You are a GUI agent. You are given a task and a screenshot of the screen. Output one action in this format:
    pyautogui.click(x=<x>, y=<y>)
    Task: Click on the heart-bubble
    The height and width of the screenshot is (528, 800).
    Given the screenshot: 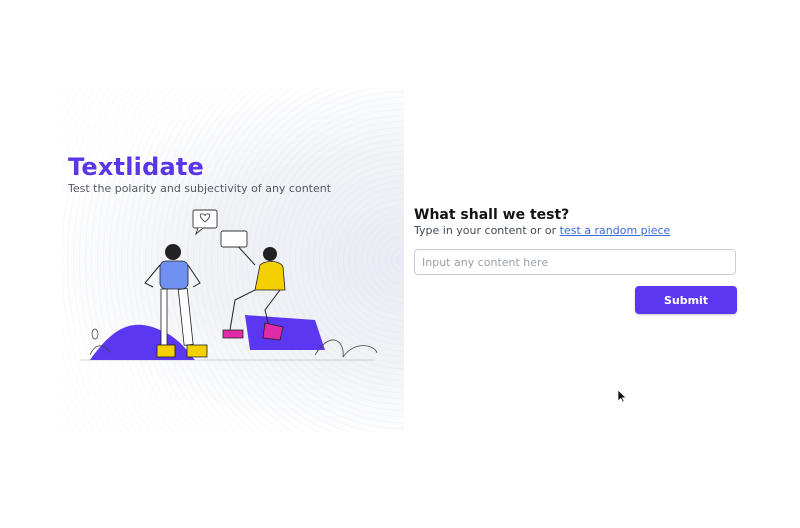 What is the action you would take?
    pyautogui.click(x=205, y=222)
    